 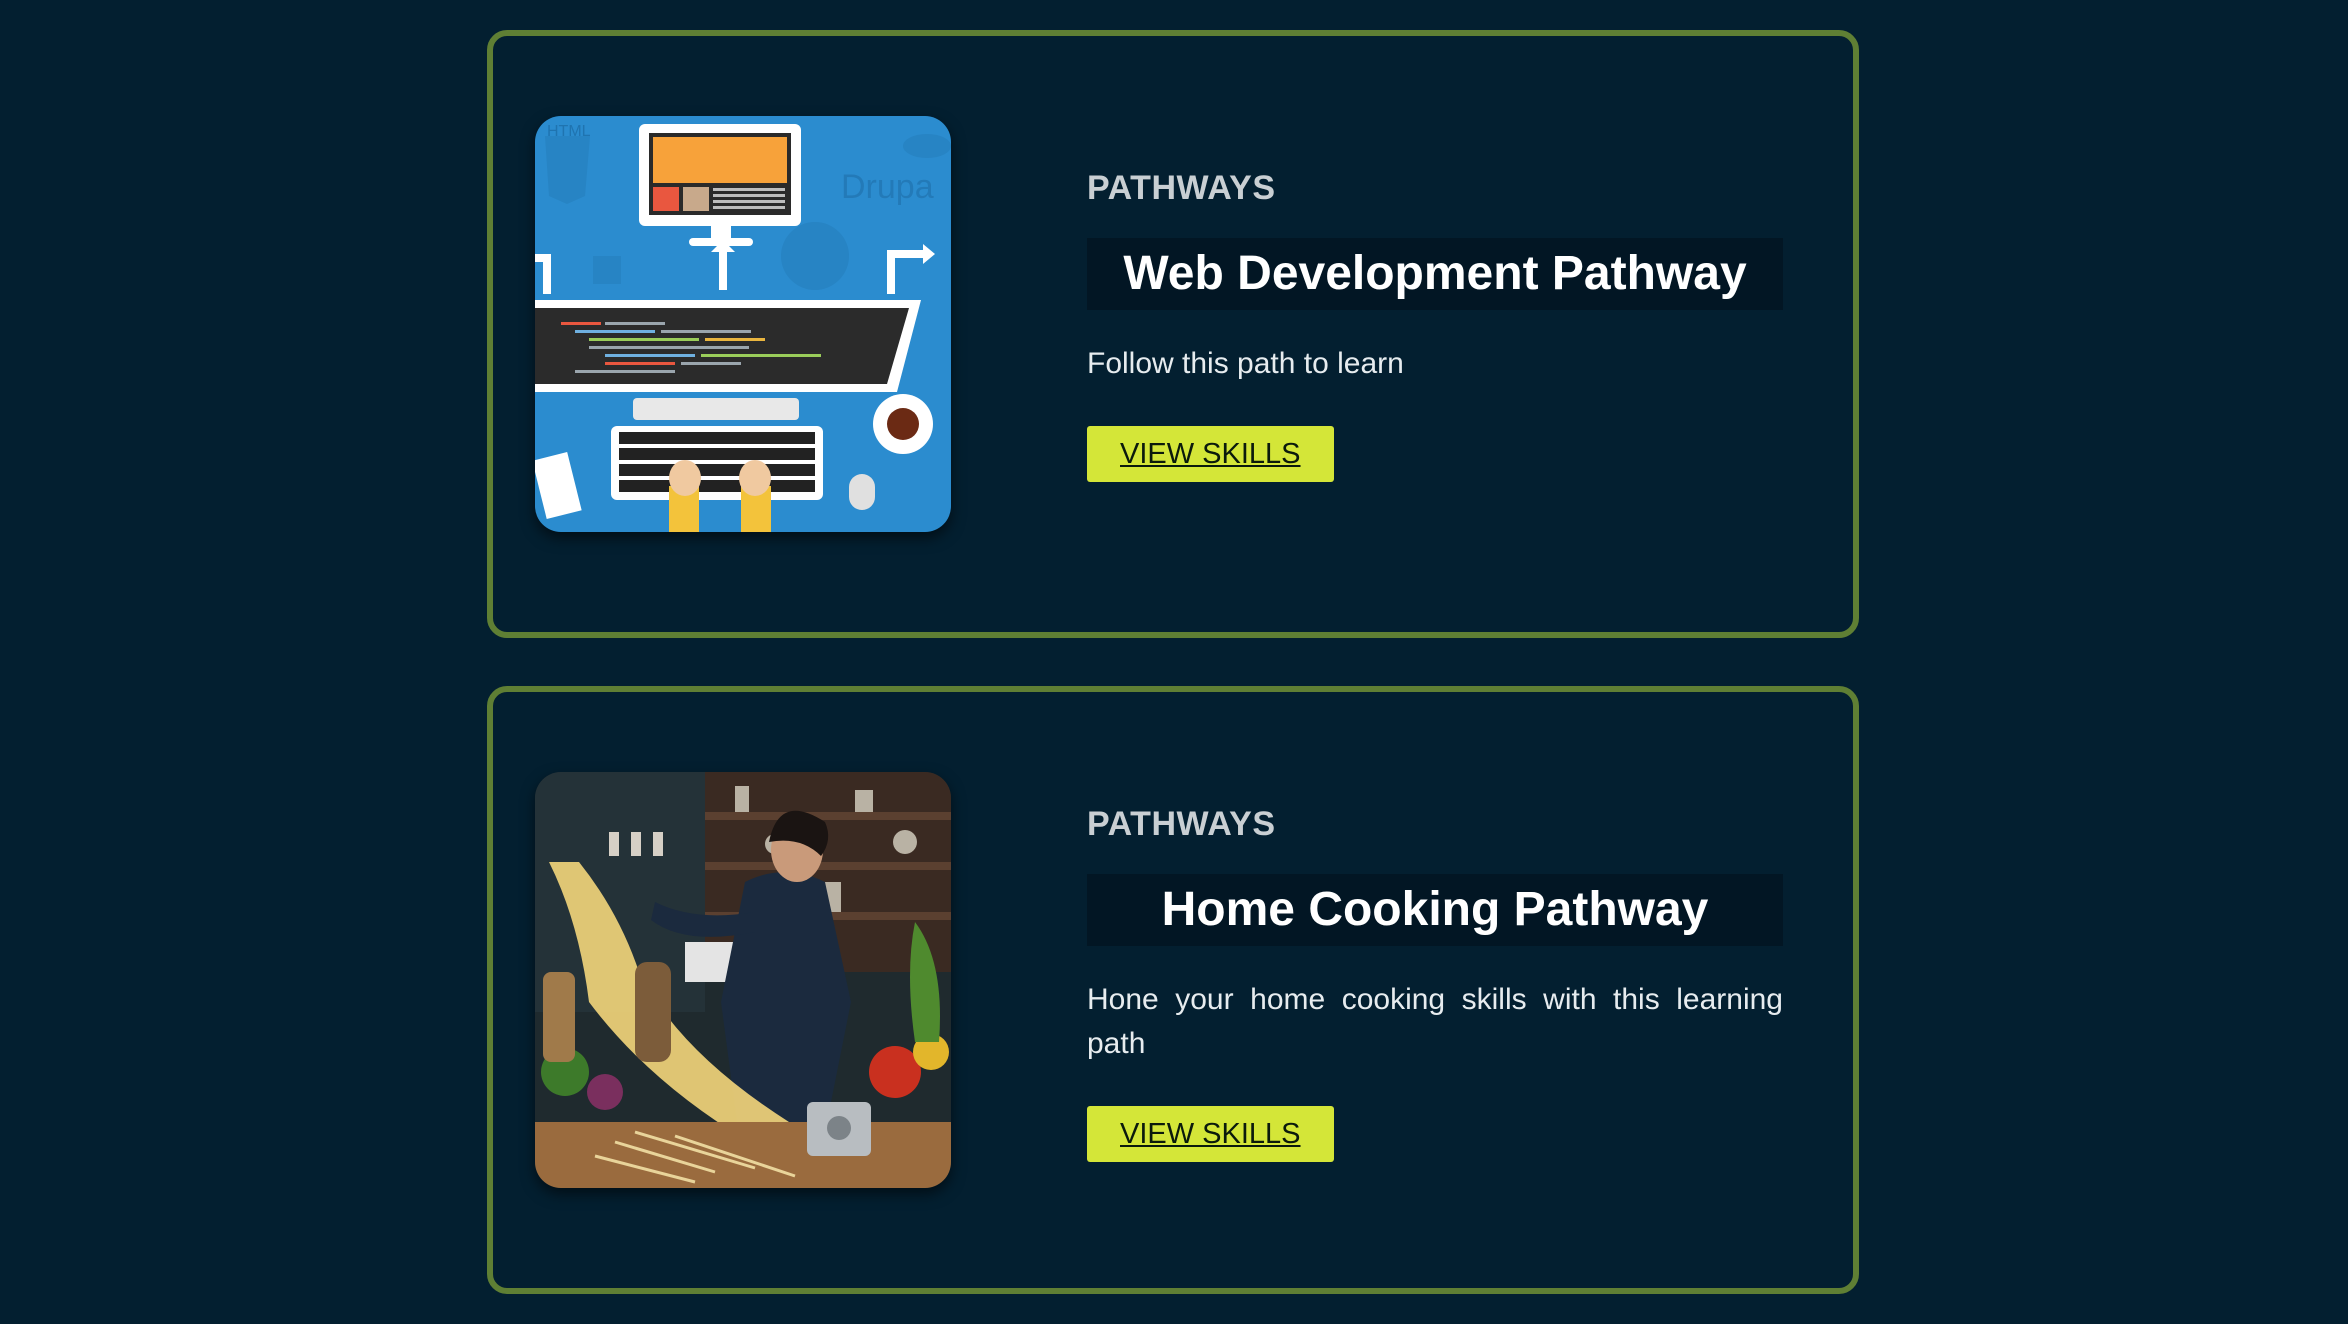 I want to click on pathway-title: Home Cooking Pathway, so click(x=1435, y=909).